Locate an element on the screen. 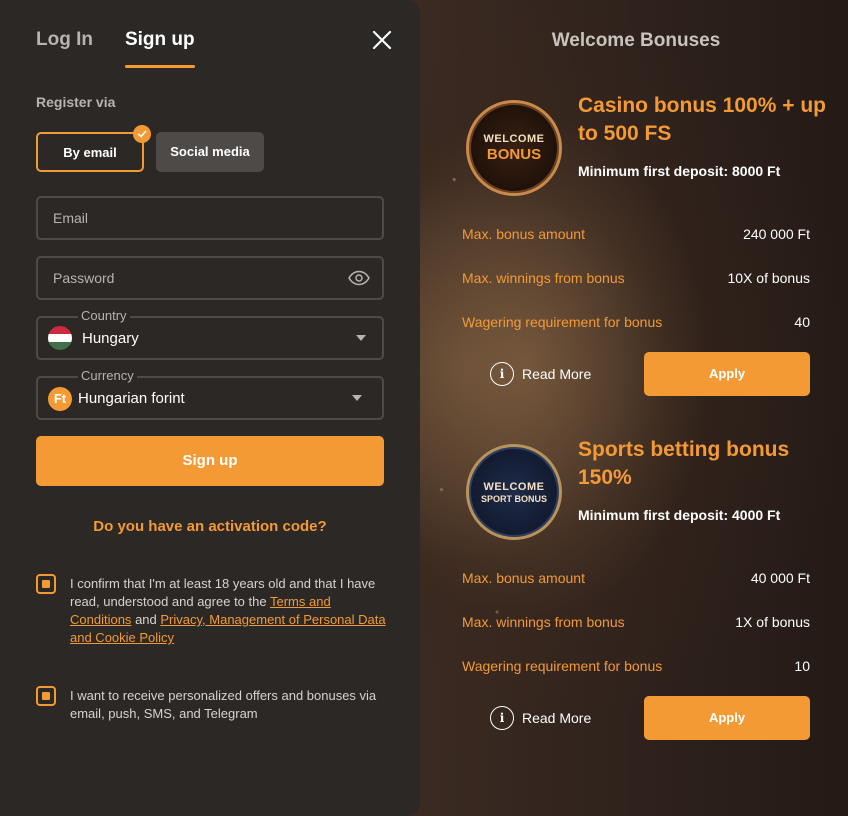 This screenshot has width=848, height=816. casino-max-bonus-value: 240 000 Ft is located at coordinates (776, 234).